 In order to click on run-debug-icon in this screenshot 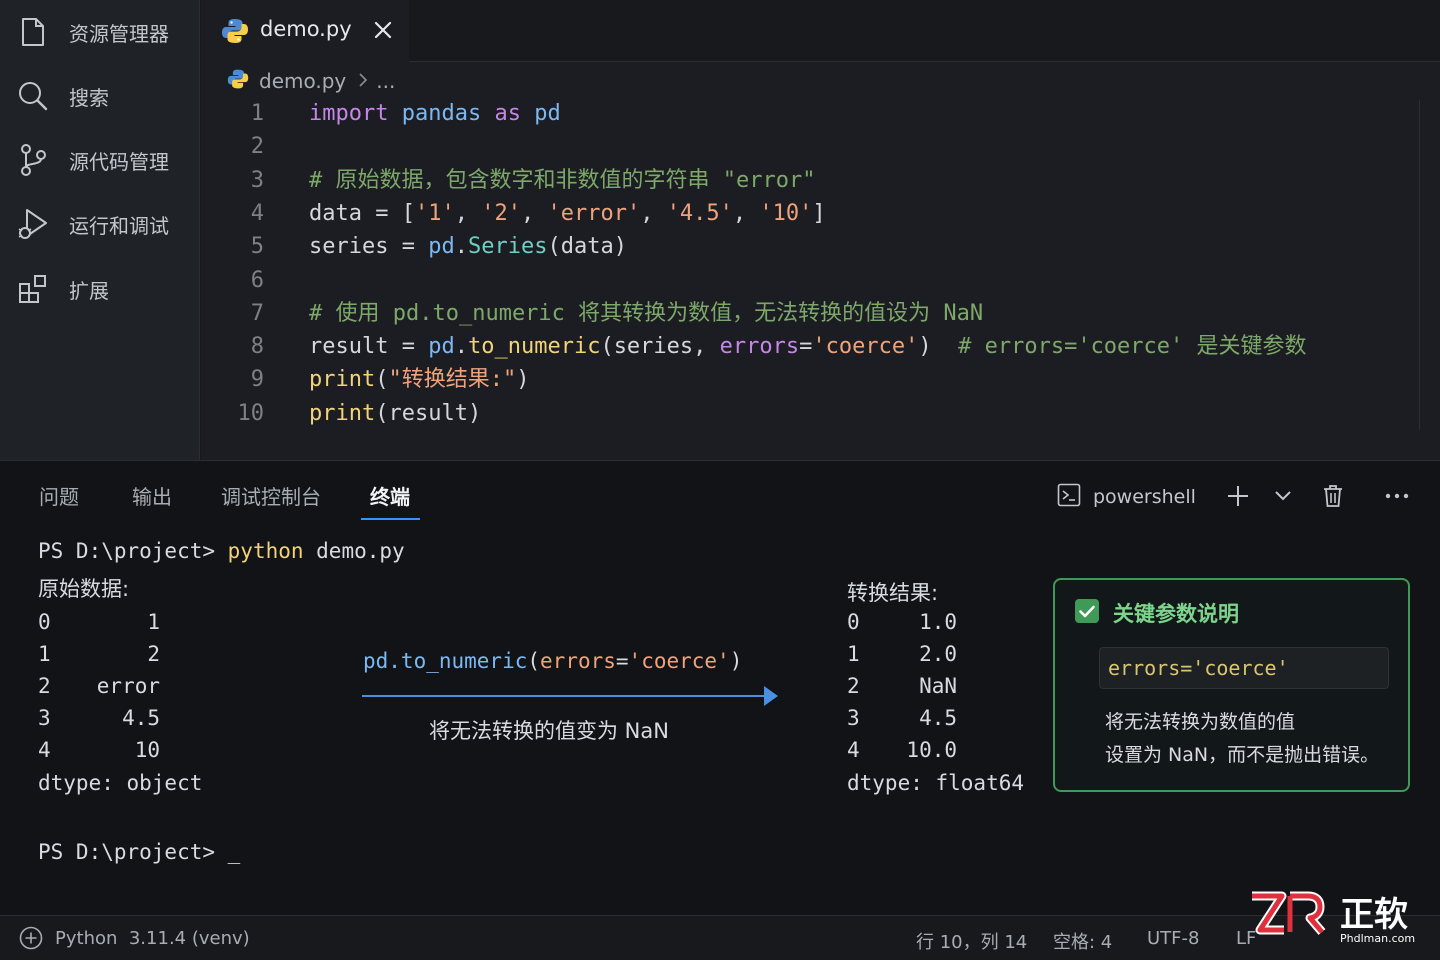, I will do `click(33, 224)`.